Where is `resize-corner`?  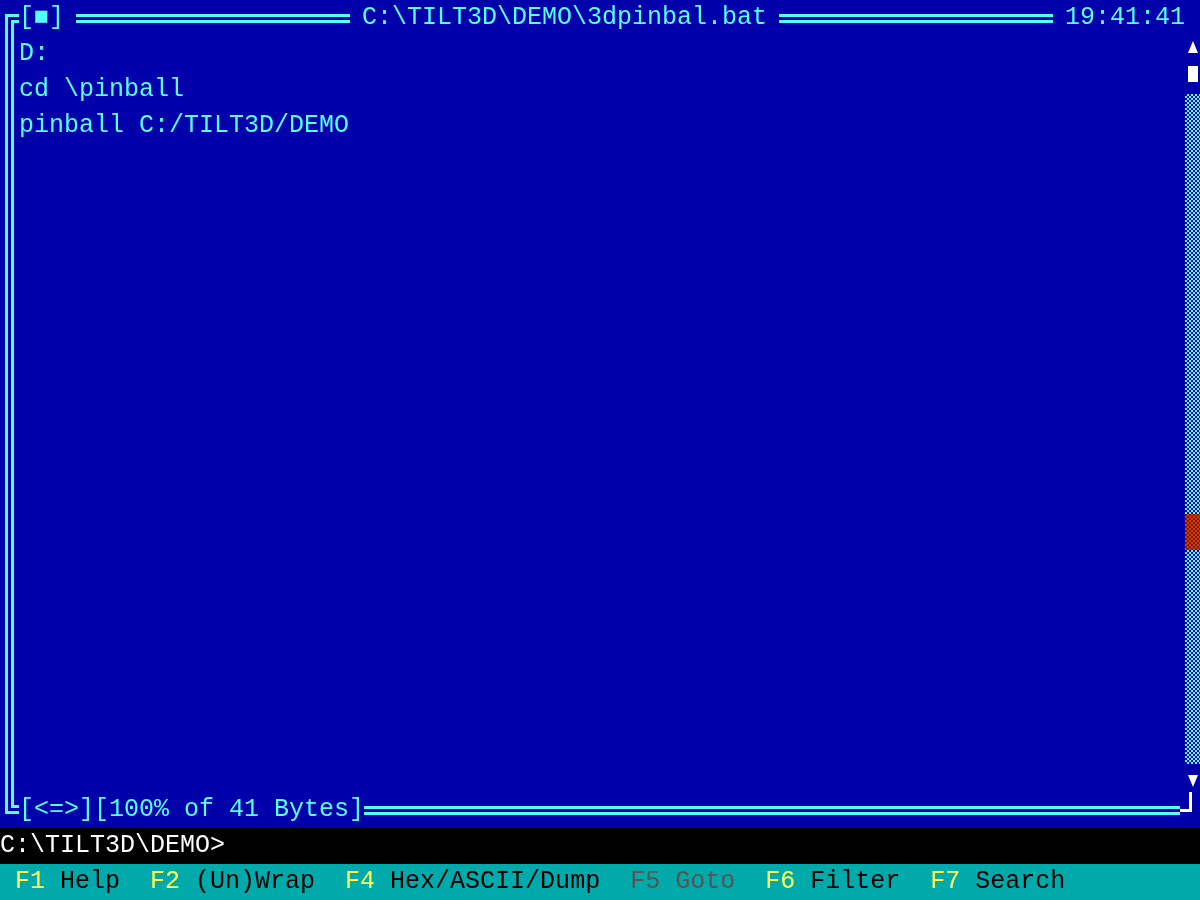
resize-corner is located at coordinates (1186, 802).